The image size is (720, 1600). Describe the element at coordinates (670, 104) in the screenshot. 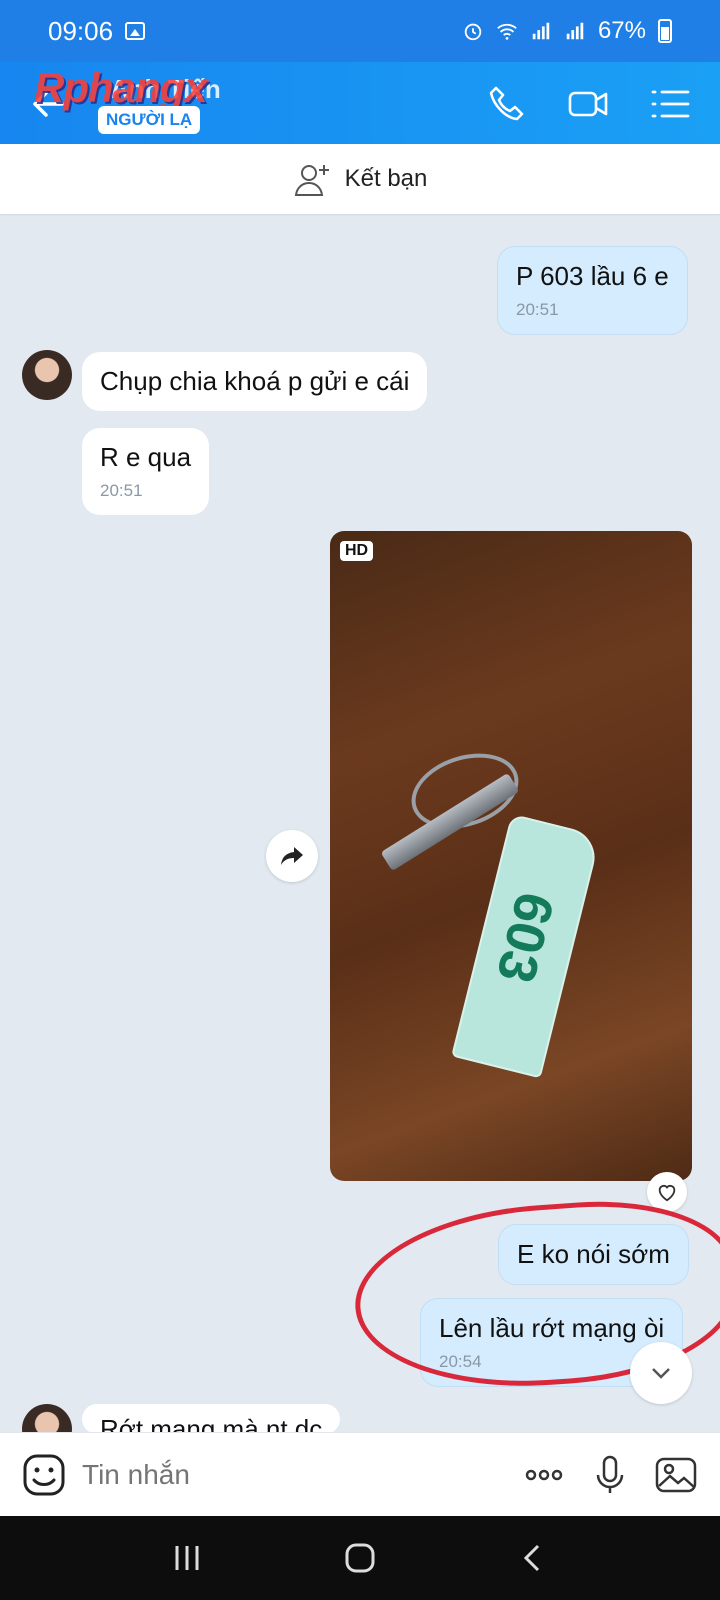

I see `list-menu-icon` at that location.